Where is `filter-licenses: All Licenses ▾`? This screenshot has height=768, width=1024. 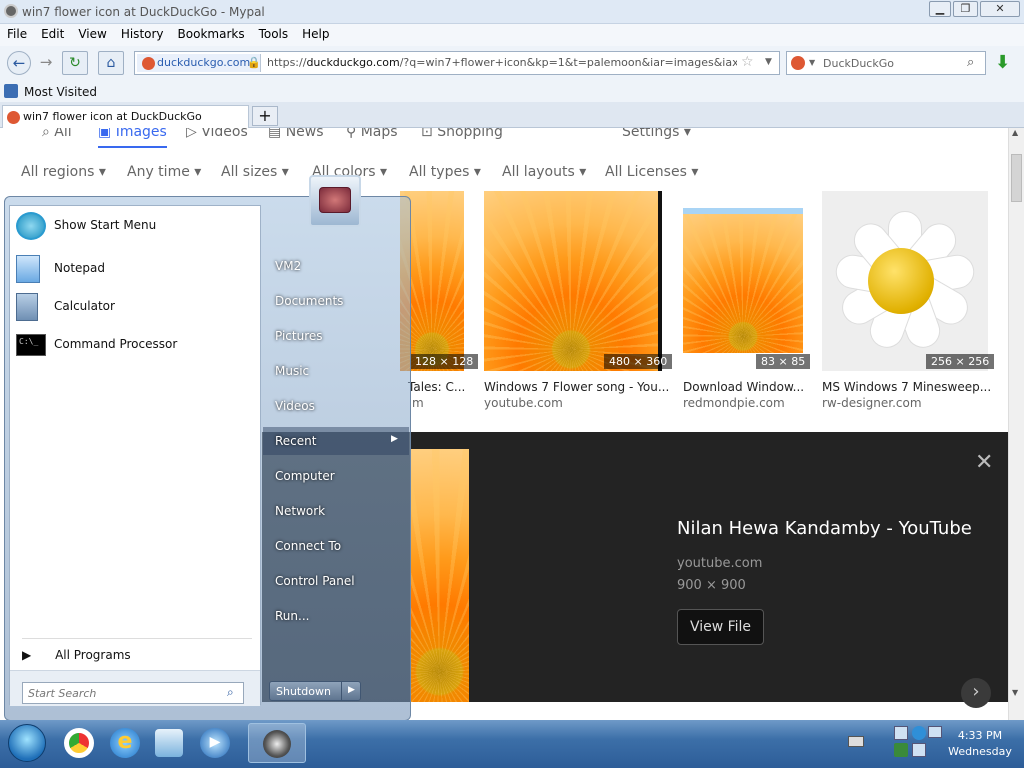 filter-licenses: All Licenses ▾ is located at coordinates (651, 172).